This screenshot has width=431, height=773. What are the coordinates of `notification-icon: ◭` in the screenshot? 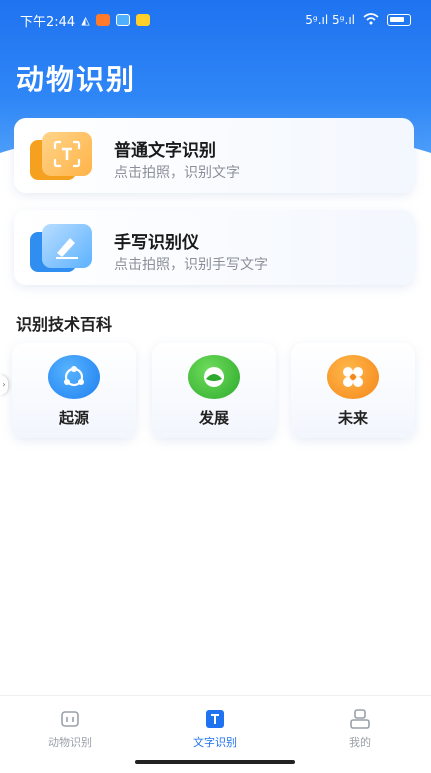 It's located at (85, 20).